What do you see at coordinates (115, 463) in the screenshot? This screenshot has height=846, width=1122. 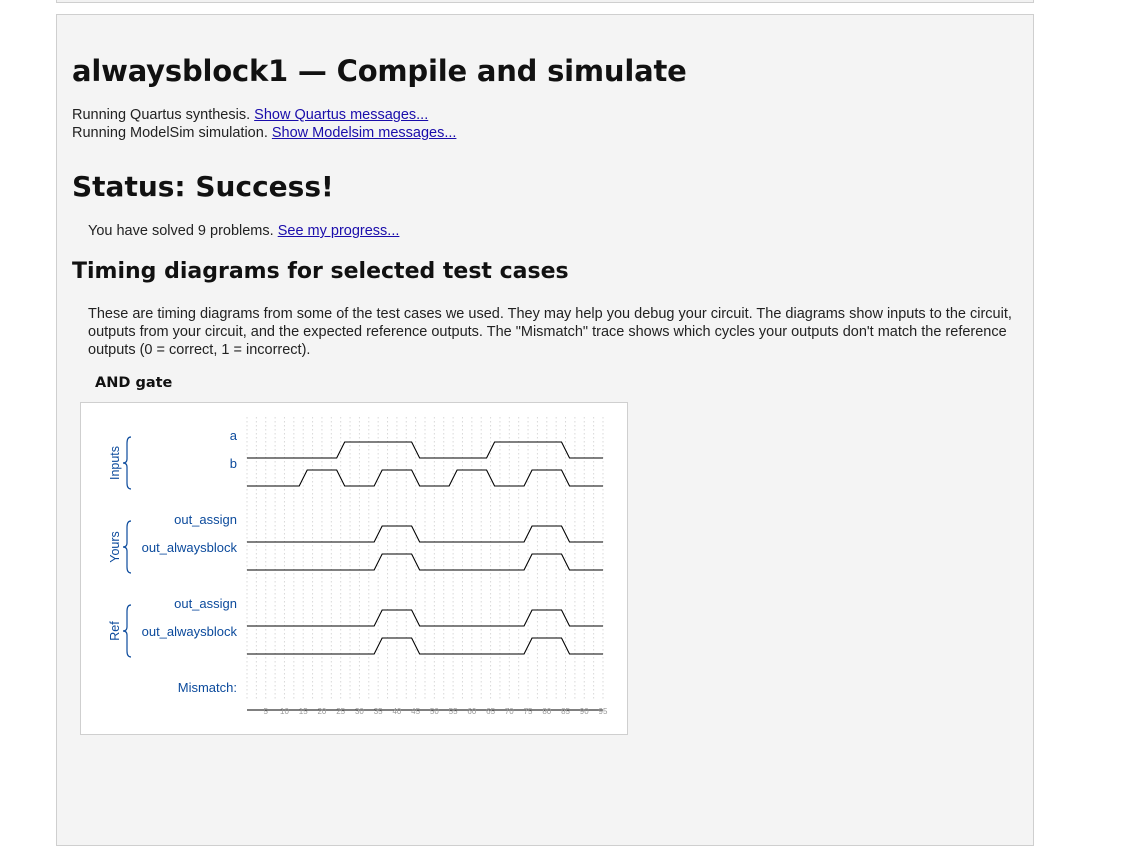 I see `group-label-inputs: Inputs` at bounding box center [115, 463].